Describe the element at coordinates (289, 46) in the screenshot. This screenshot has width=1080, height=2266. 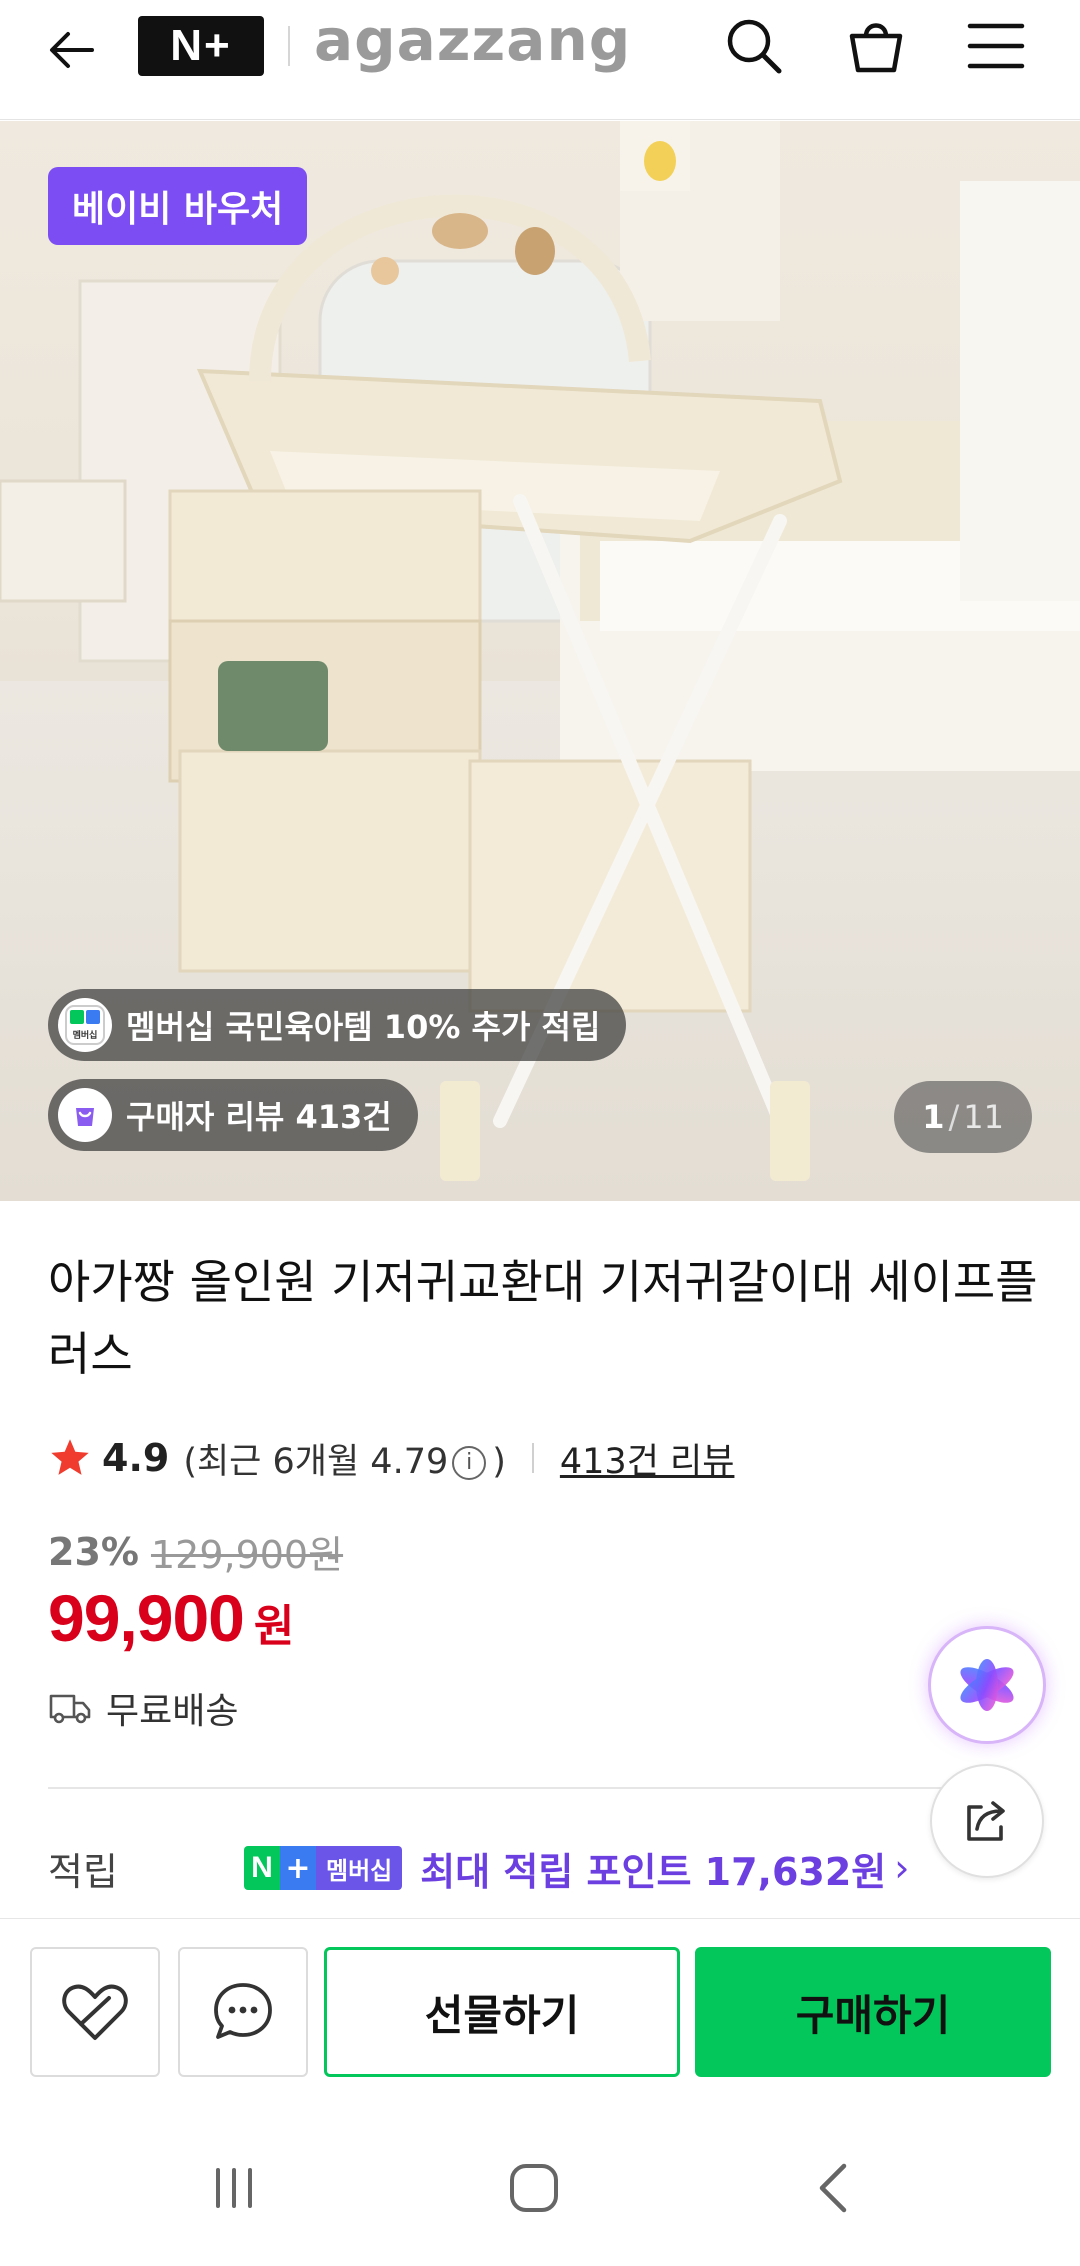
I see `logo-divider` at that location.